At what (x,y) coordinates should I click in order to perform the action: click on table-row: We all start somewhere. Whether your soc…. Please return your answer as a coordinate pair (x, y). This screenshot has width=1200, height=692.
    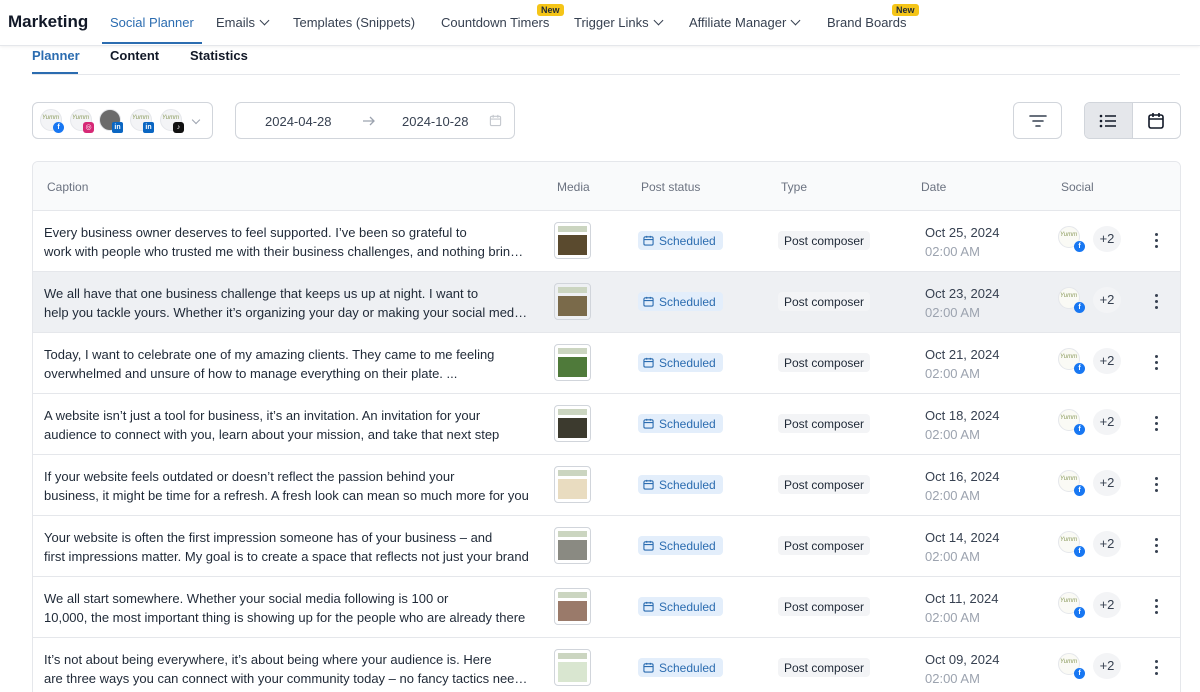
    Looking at the image, I should click on (606, 607).